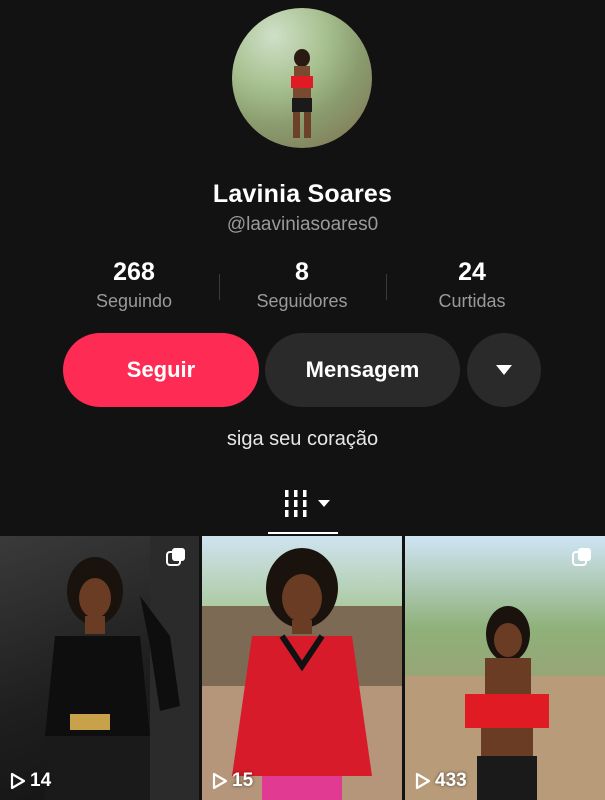 The image size is (605, 800). What do you see at coordinates (302, 272) in the screenshot?
I see `followers-count: 8` at bounding box center [302, 272].